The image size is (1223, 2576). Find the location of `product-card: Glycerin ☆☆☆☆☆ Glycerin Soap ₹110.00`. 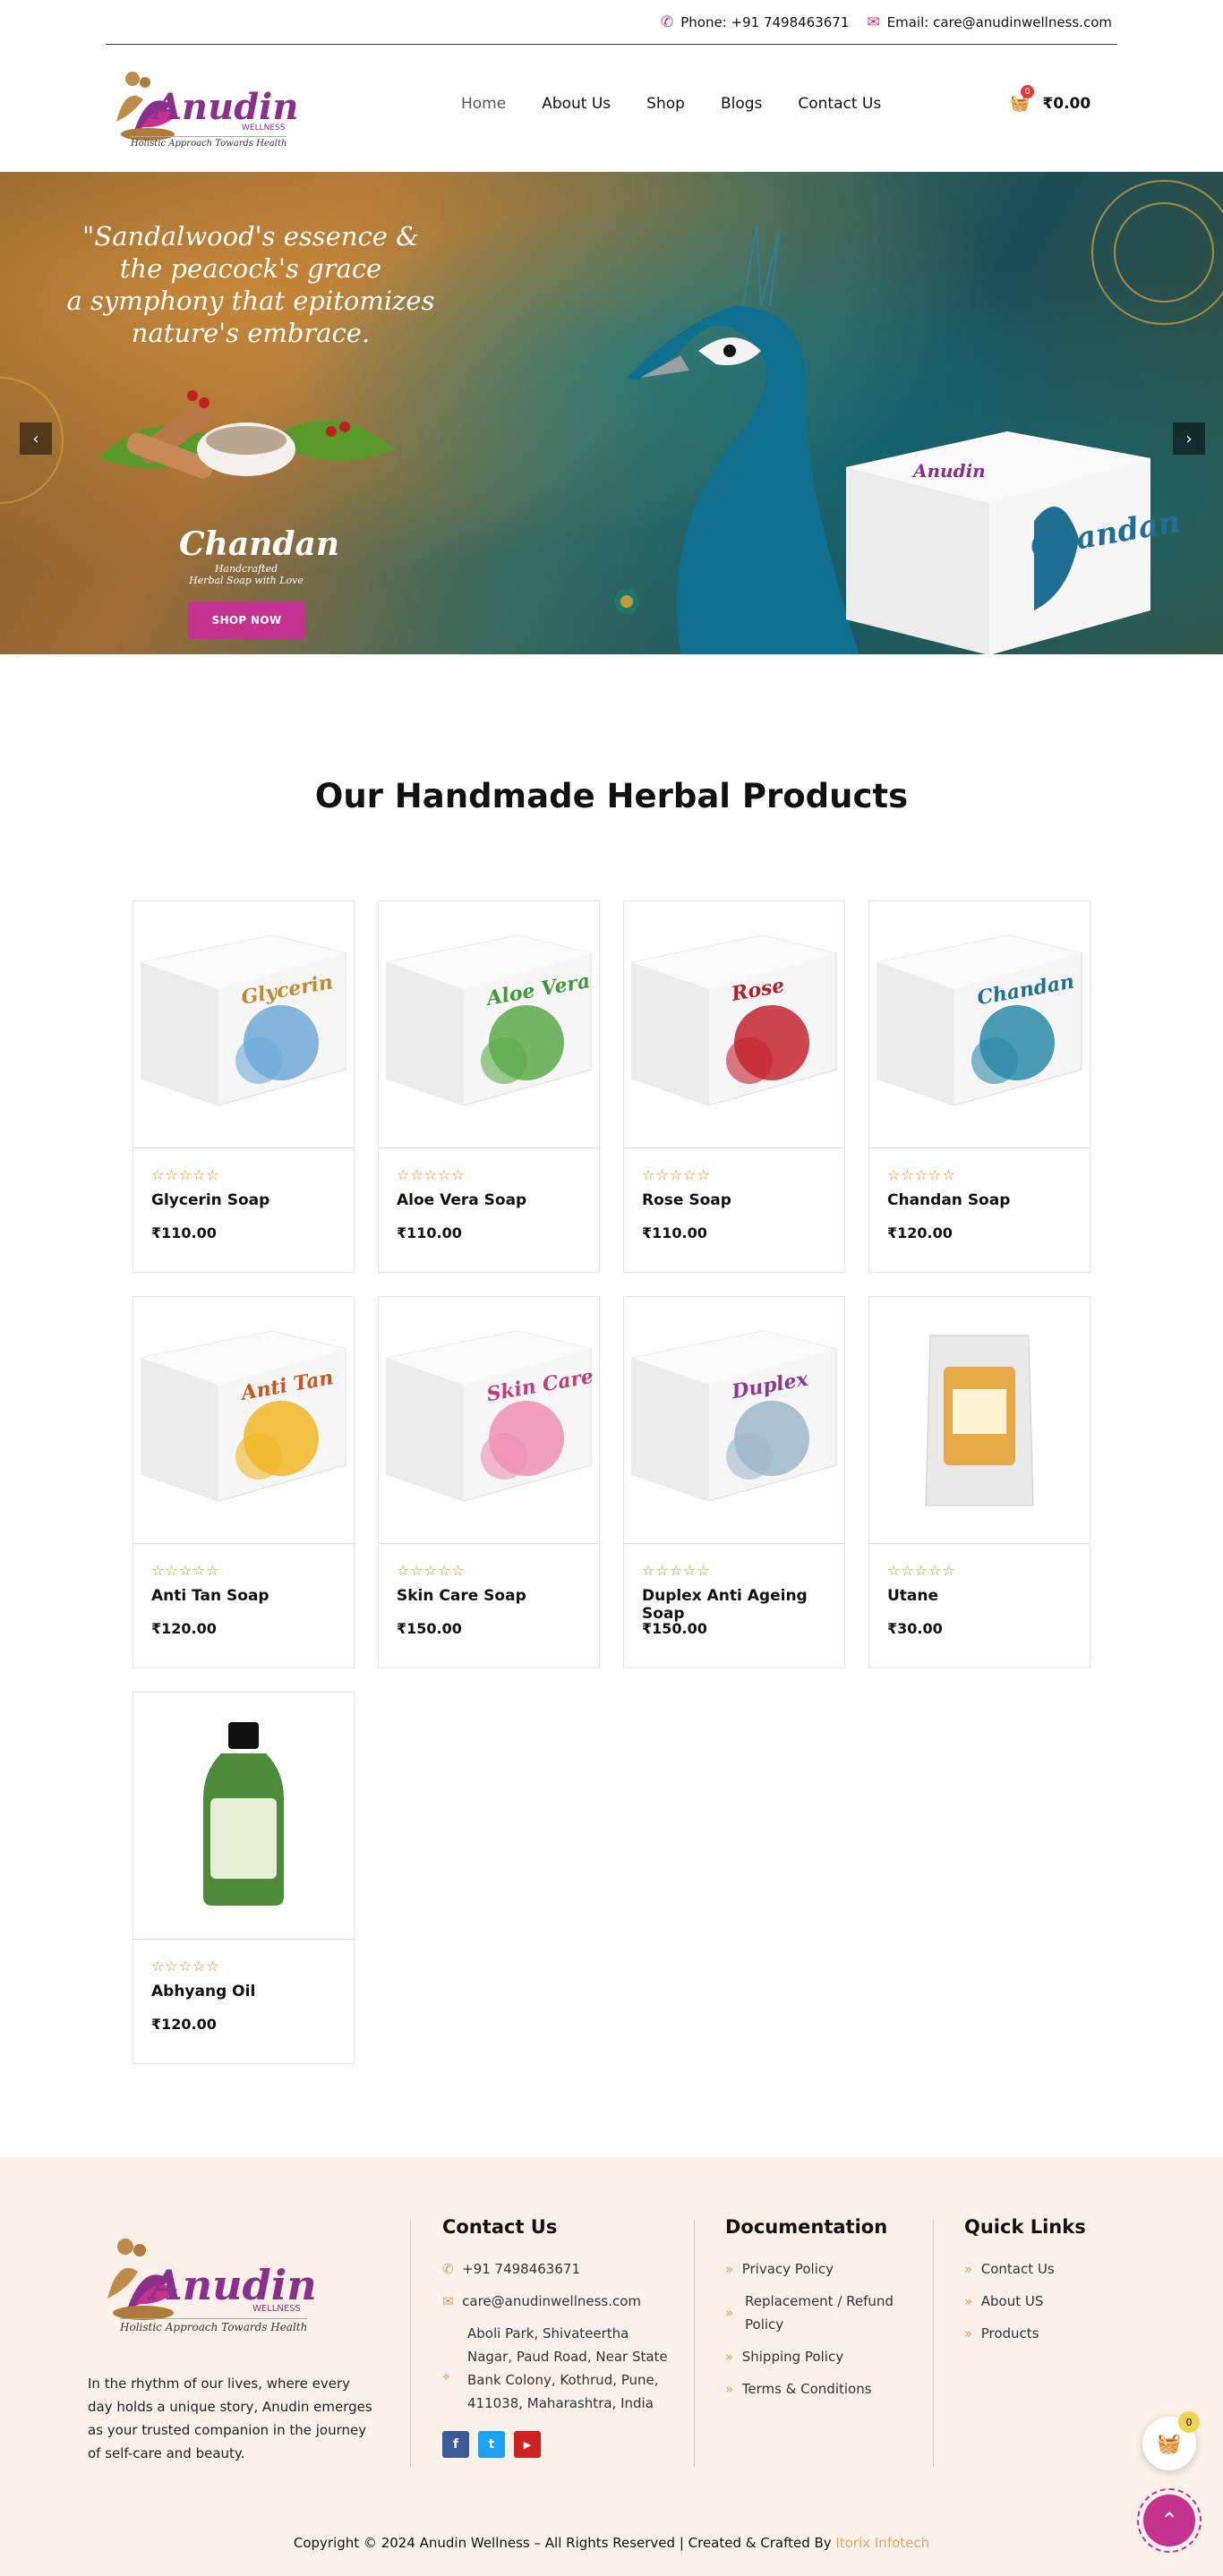

product-card: Glycerin ☆☆☆☆☆ Glycerin Soap ₹110.00 is located at coordinates (244, 1086).